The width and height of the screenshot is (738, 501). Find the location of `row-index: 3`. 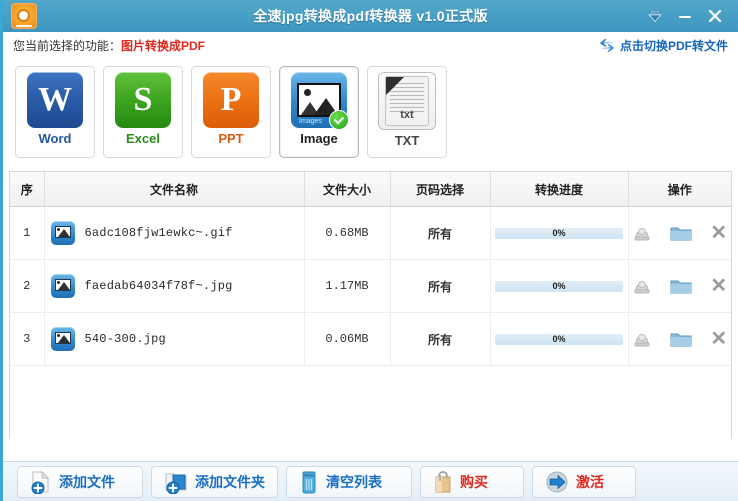

row-index: 3 is located at coordinates (27, 339).